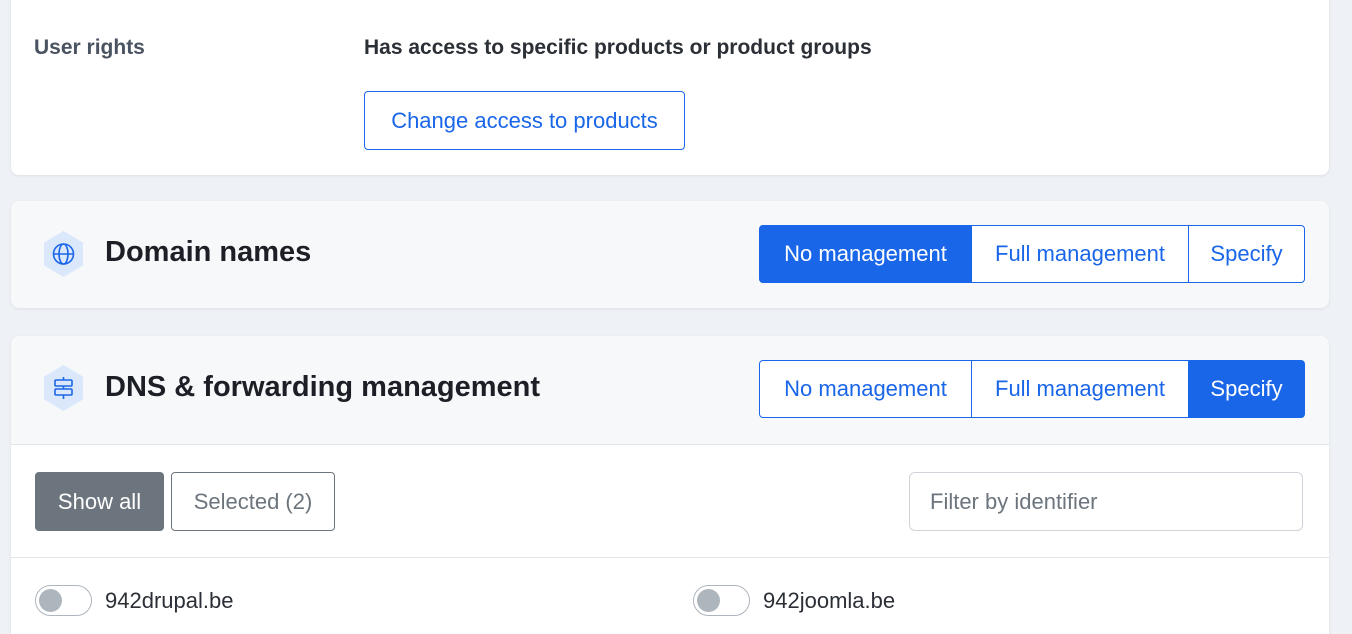 This screenshot has height=634, width=1352. What do you see at coordinates (1246, 389) in the screenshot?
I see `dns-specify-option: Specify` at bounding box center [1246, 389].